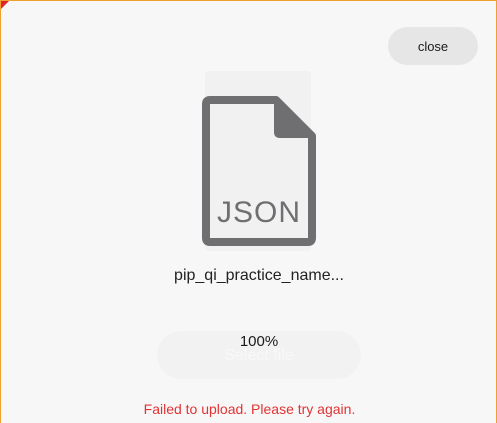  Describe the element at coordinates (258, 212) in the screenshot. I see `file-extension-label: JSON` at that location.